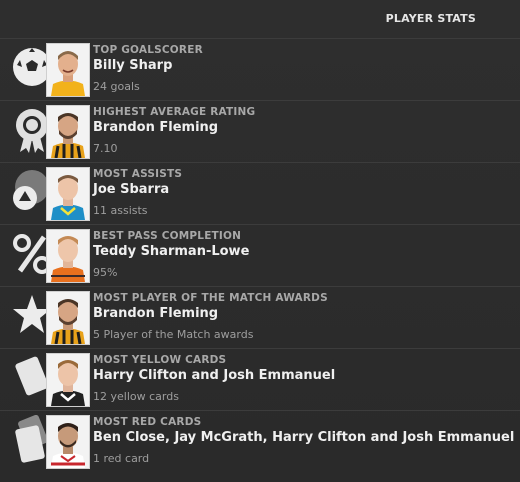 This screenshot has width=520, height=482. What do you see at coordinates (171, 251) in the screenshot?
I see `player-name: Teddy Sharman-Lowe` at bounding box center [171, 251].